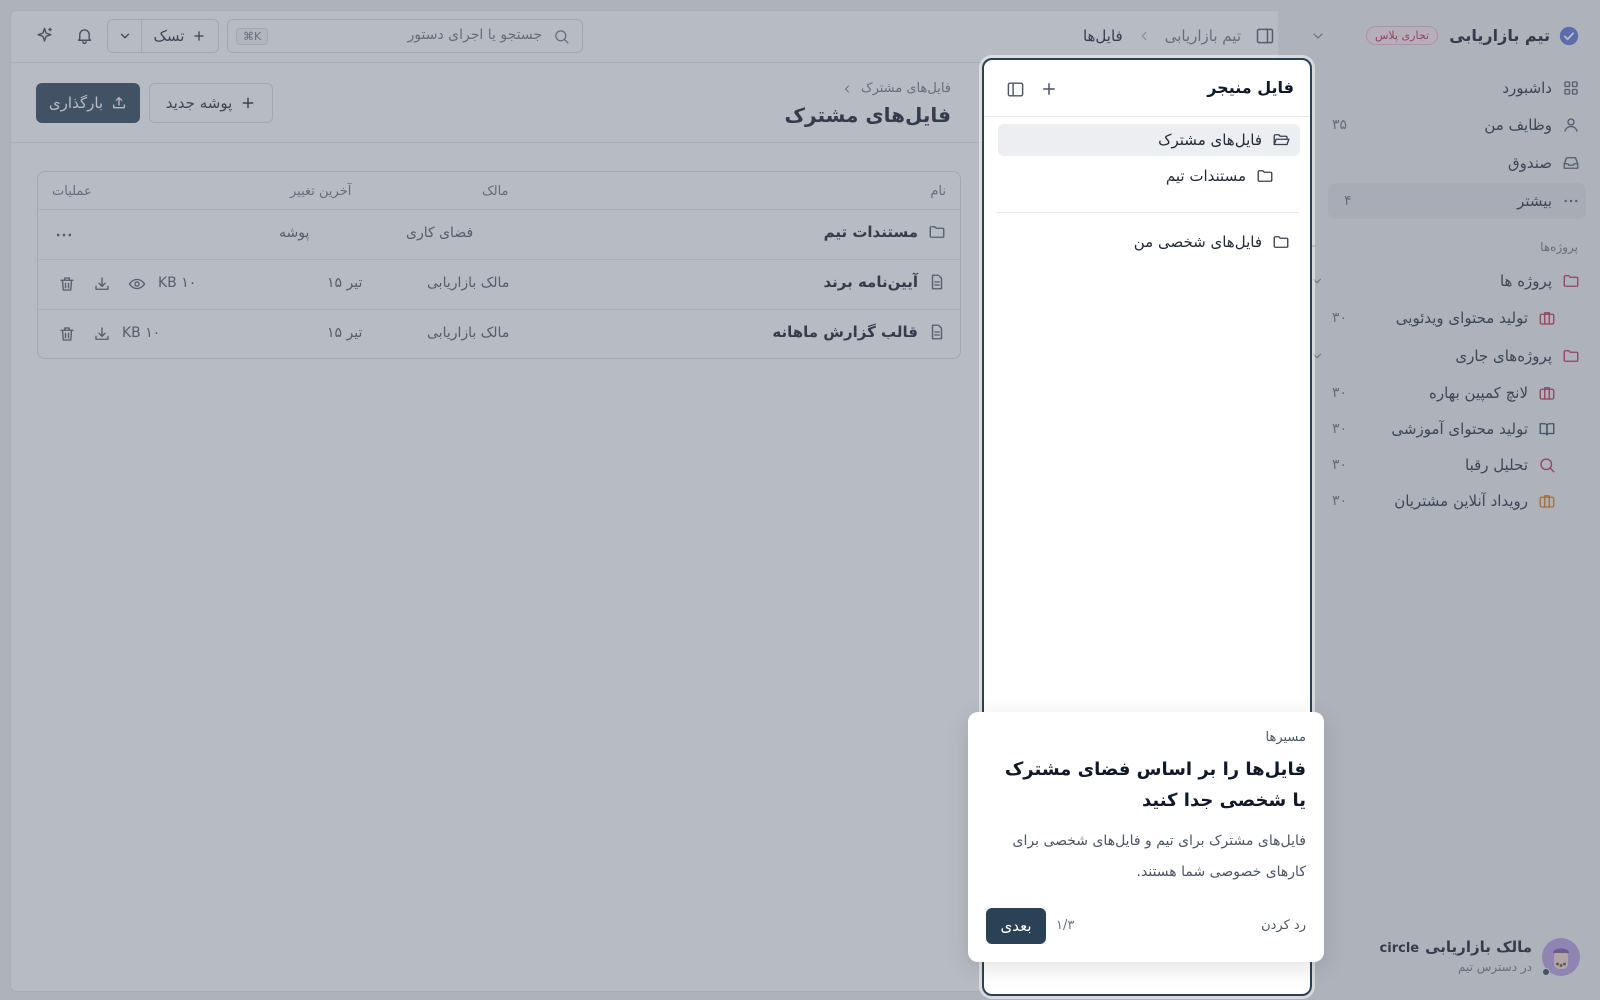 The width and height of the screenshot is (1600, 1000). What do you see at coordinates (1197, 242) in the screenshot?
I see `tree-item-label: فایل‌های شخصی من` at bounding box center [1197, 242].